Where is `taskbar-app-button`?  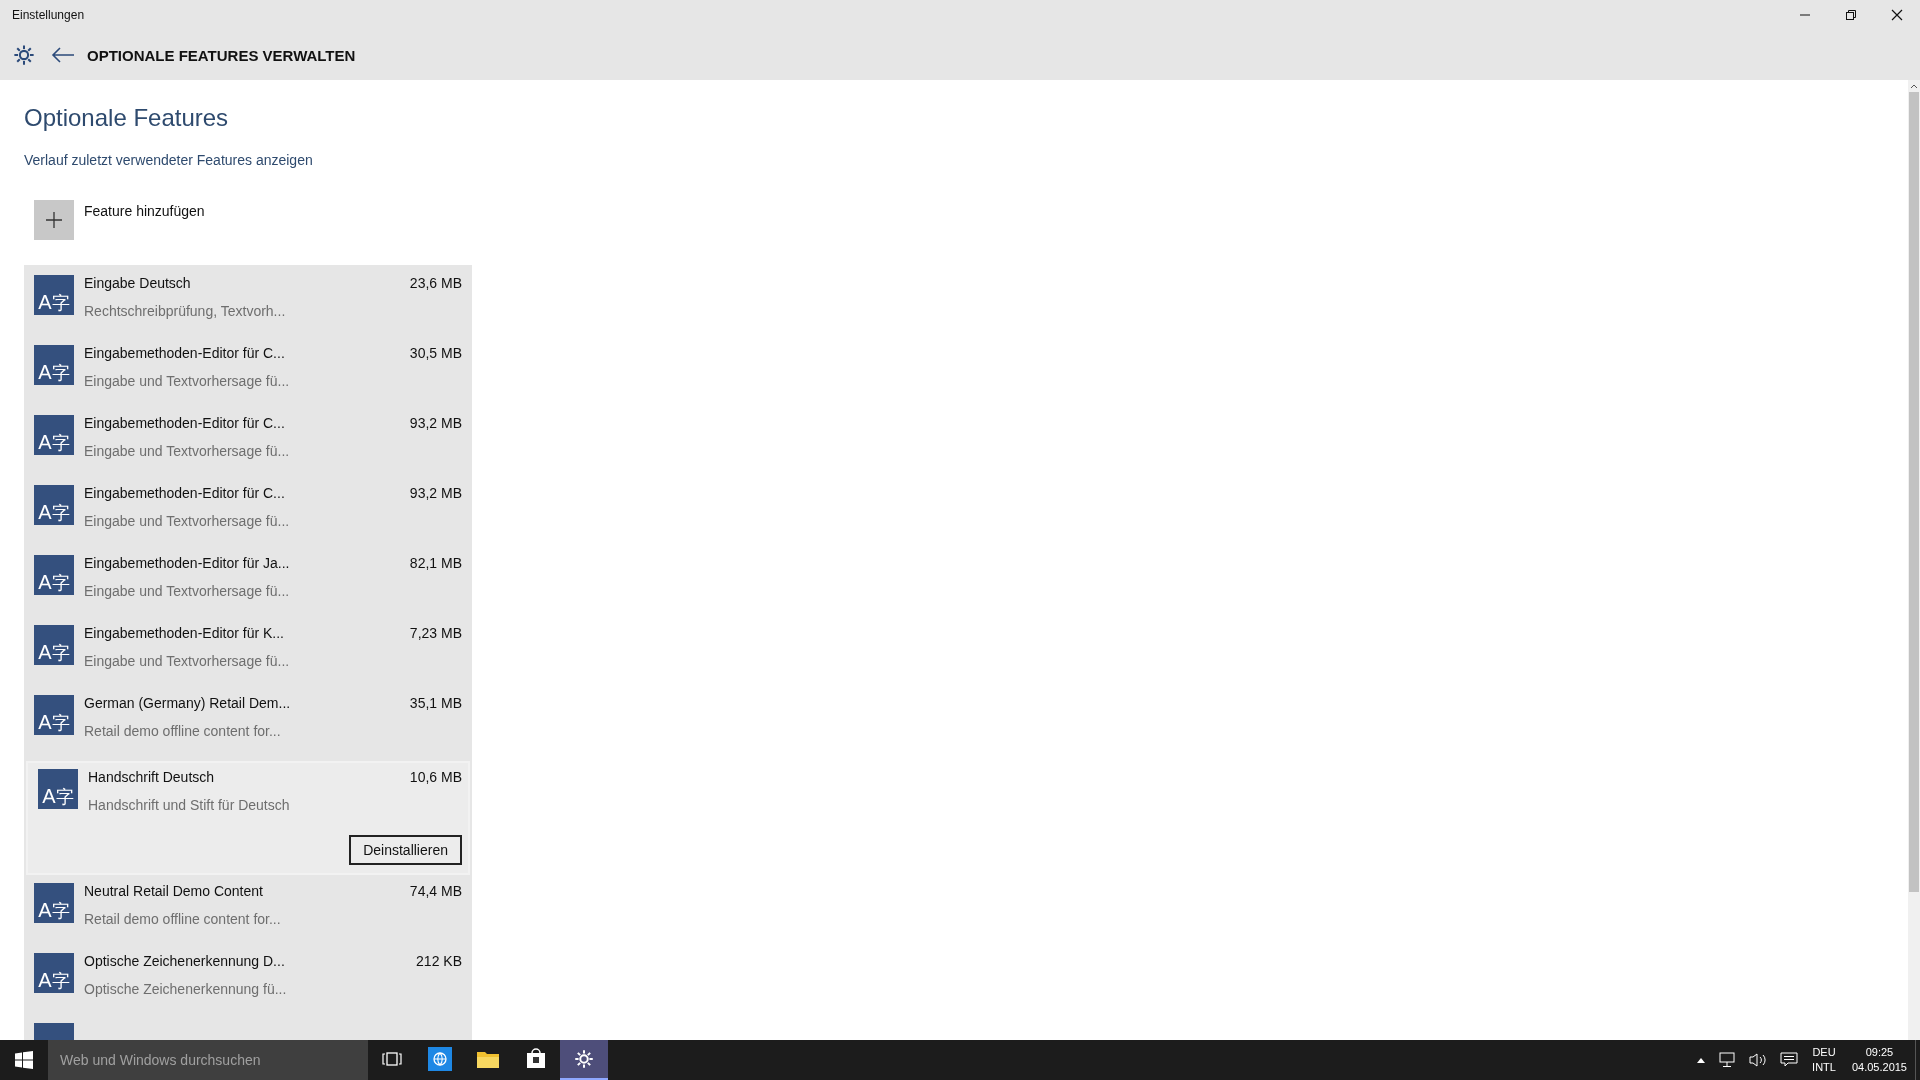 taskbar-app-button is located at coordinates (584, 1060).